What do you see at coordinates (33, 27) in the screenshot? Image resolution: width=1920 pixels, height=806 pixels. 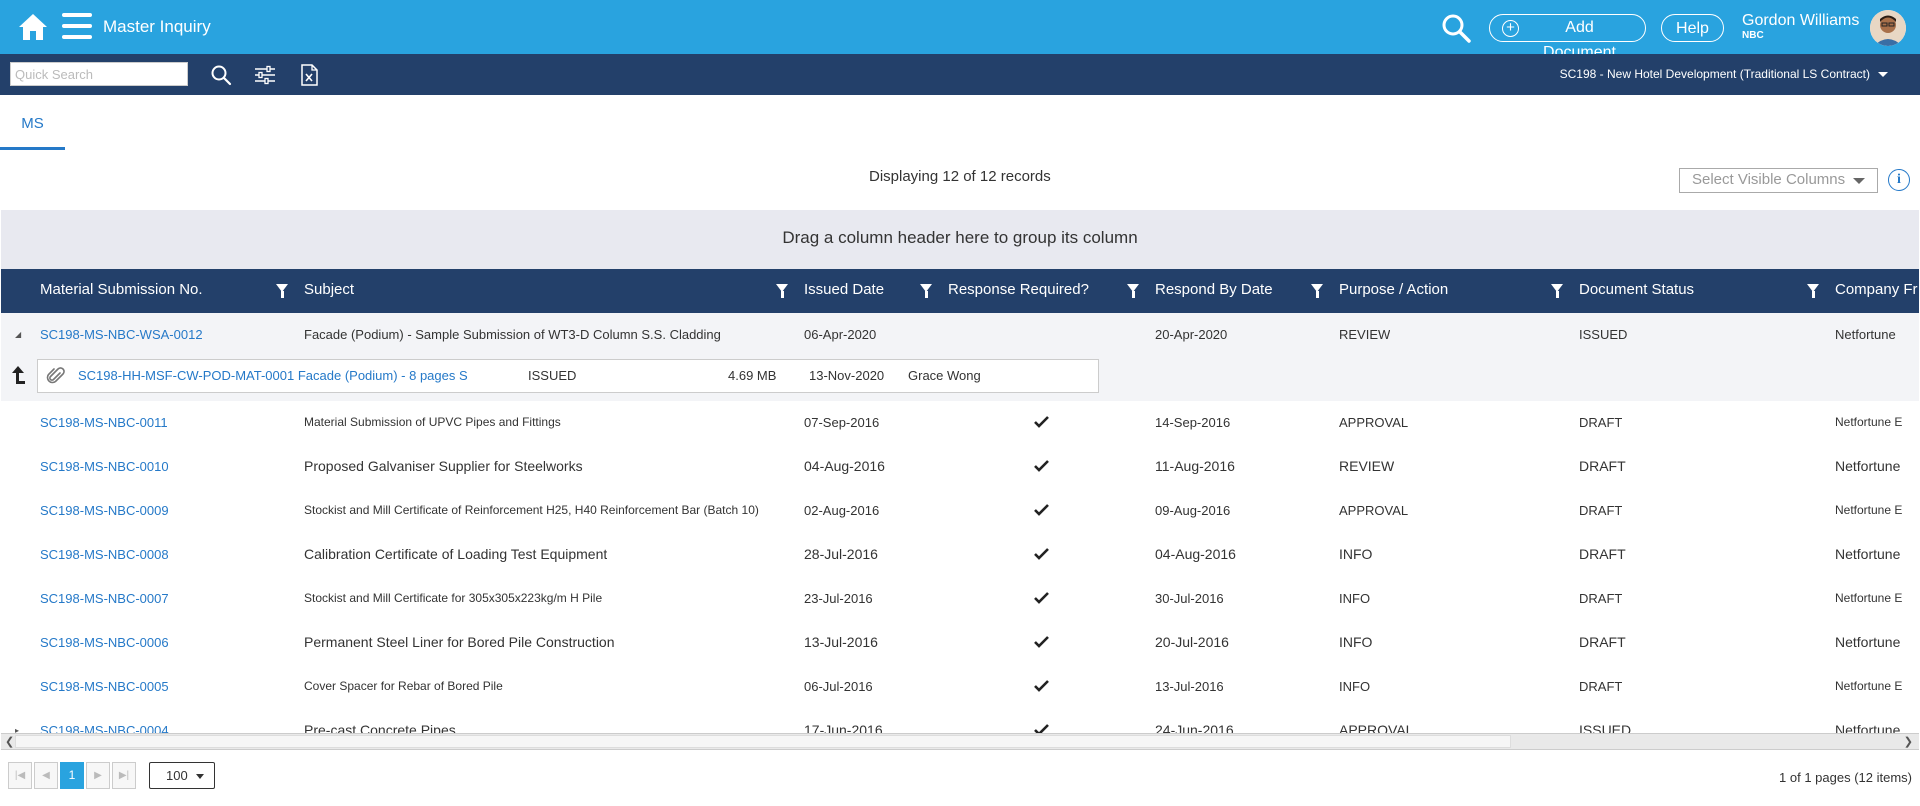 I see `home-icon` at bounding box center [33, 27].